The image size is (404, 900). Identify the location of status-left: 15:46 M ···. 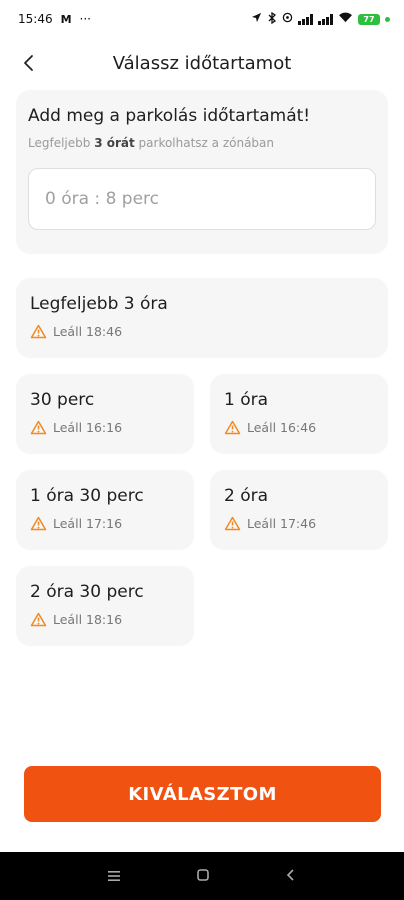
(54, 19).